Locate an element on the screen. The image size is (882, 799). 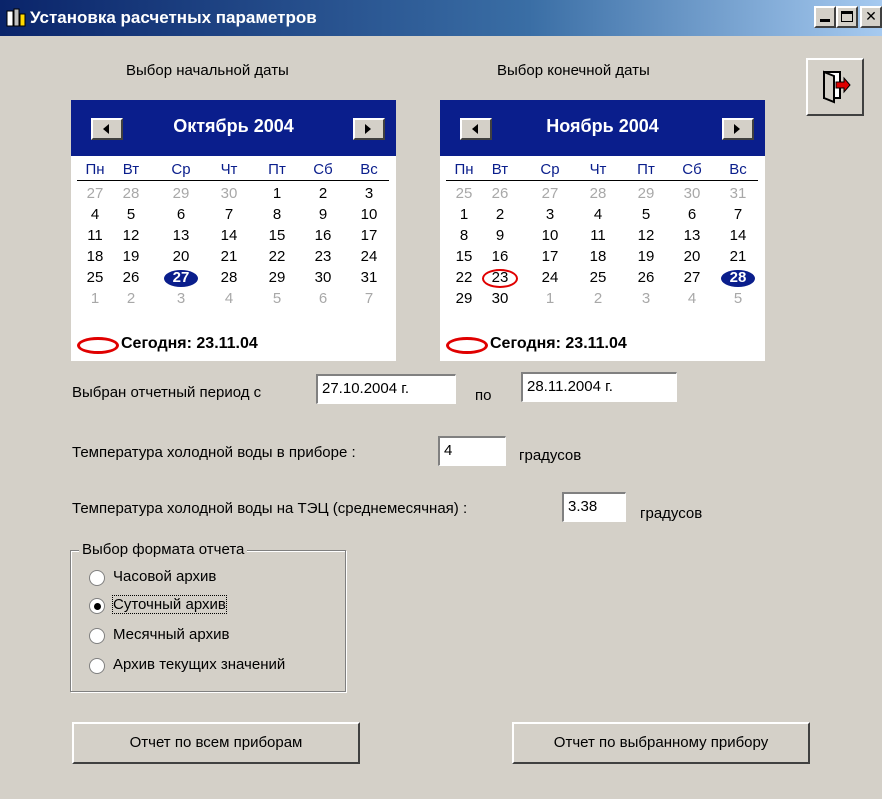
report-all-devices-button: Отчет по всем приборам is located at coordinates (216, 743).